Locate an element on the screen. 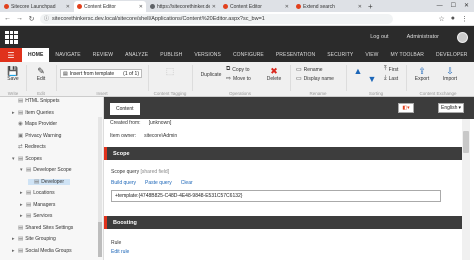 This screenshot has width=474, height=260. tree-item: ▤ Shared Sites Settings is located at coordinates (42, 228).